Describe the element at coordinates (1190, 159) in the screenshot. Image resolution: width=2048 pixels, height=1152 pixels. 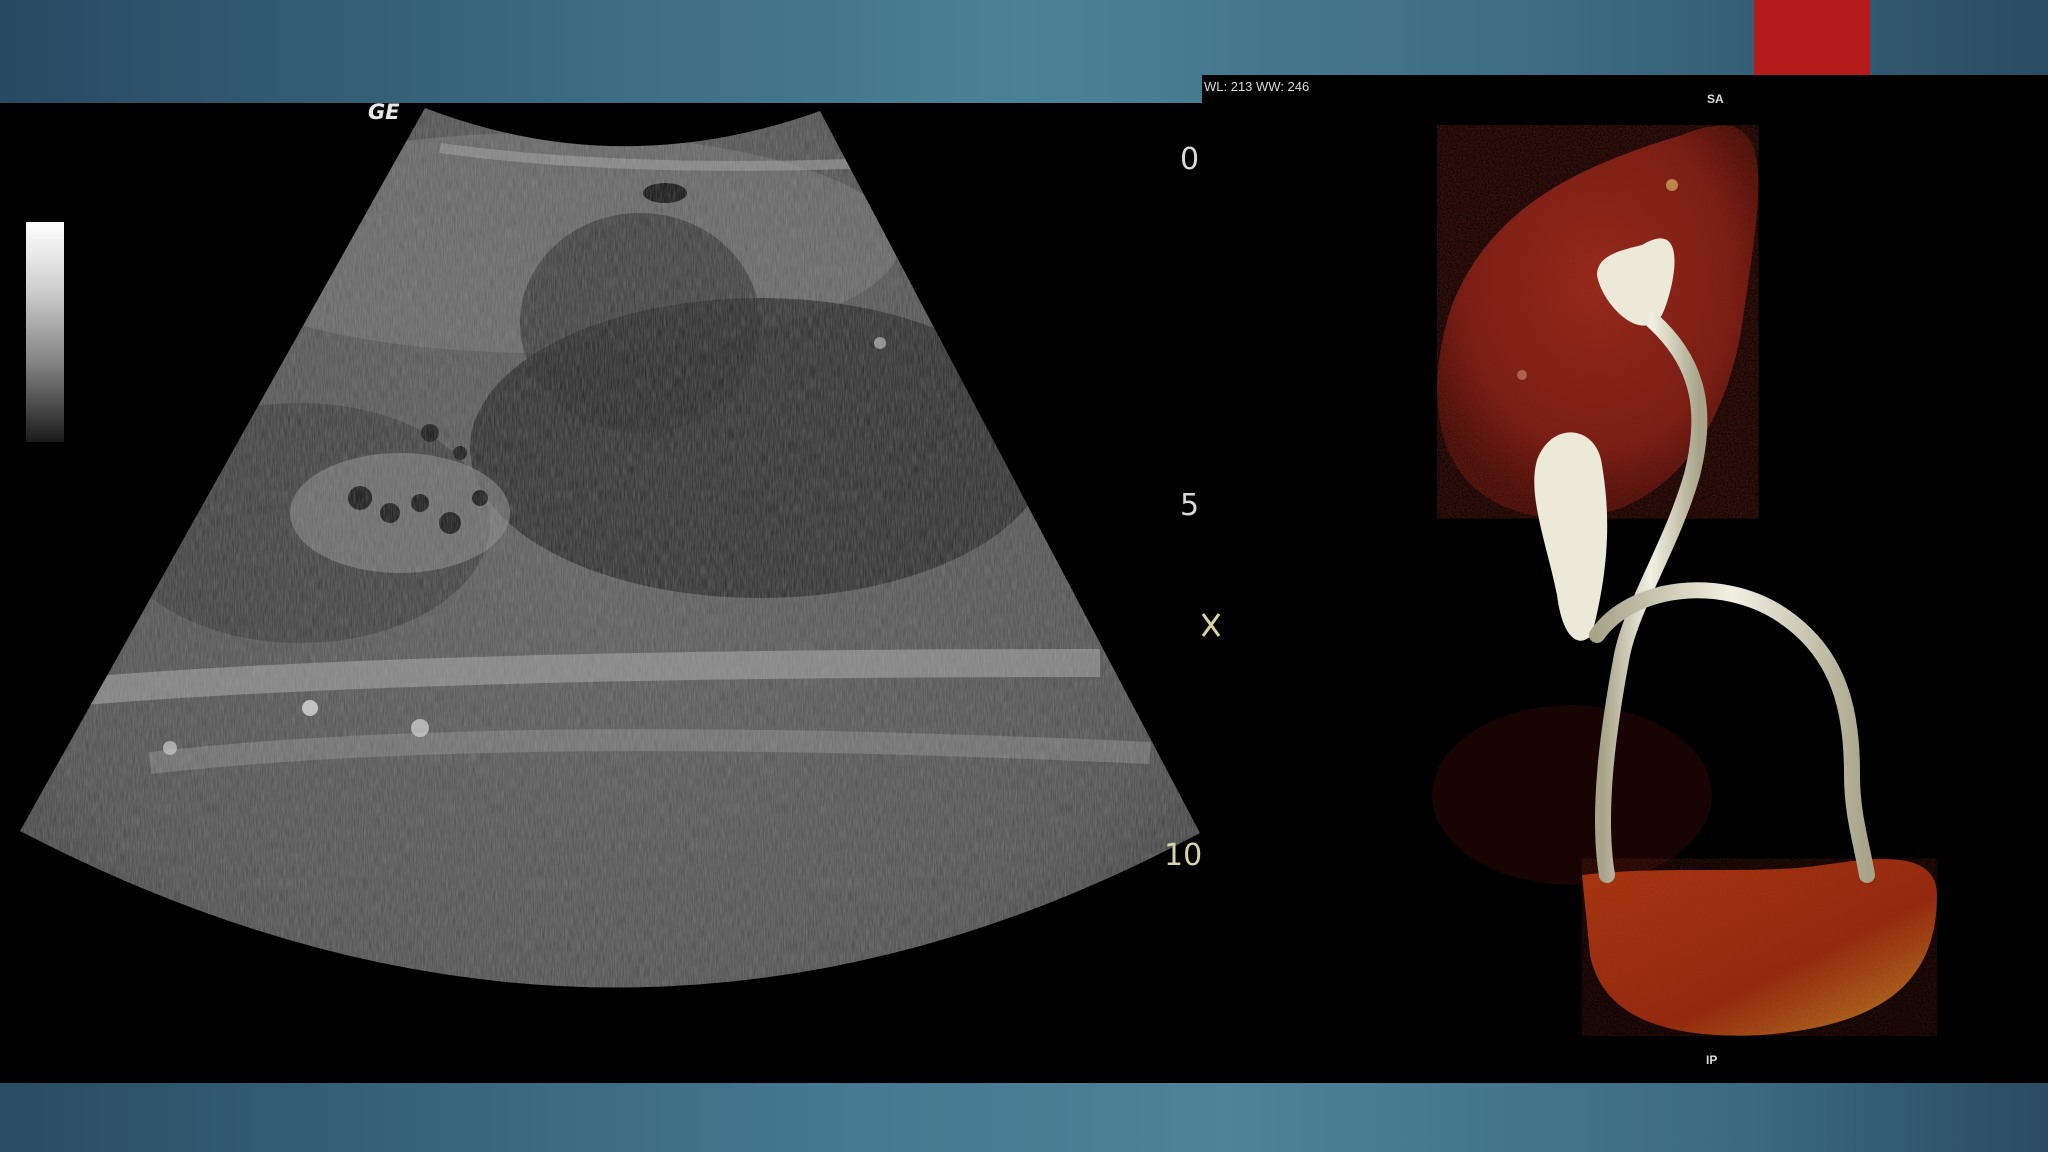
I see `depth-label-0: 0` at that location.